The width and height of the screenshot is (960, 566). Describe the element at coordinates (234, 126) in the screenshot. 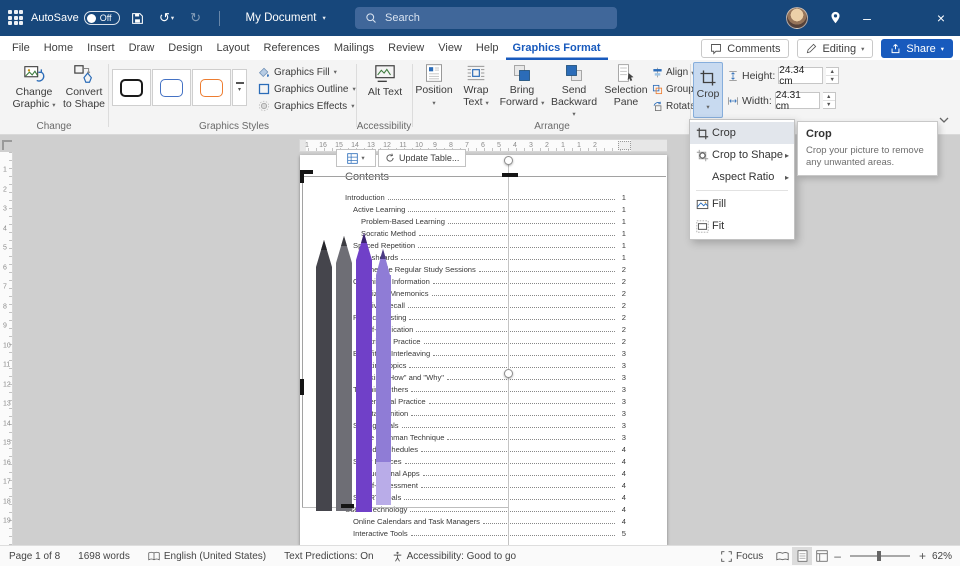

I see `group-label-graphics-styles: Graphics Styles` at that location.